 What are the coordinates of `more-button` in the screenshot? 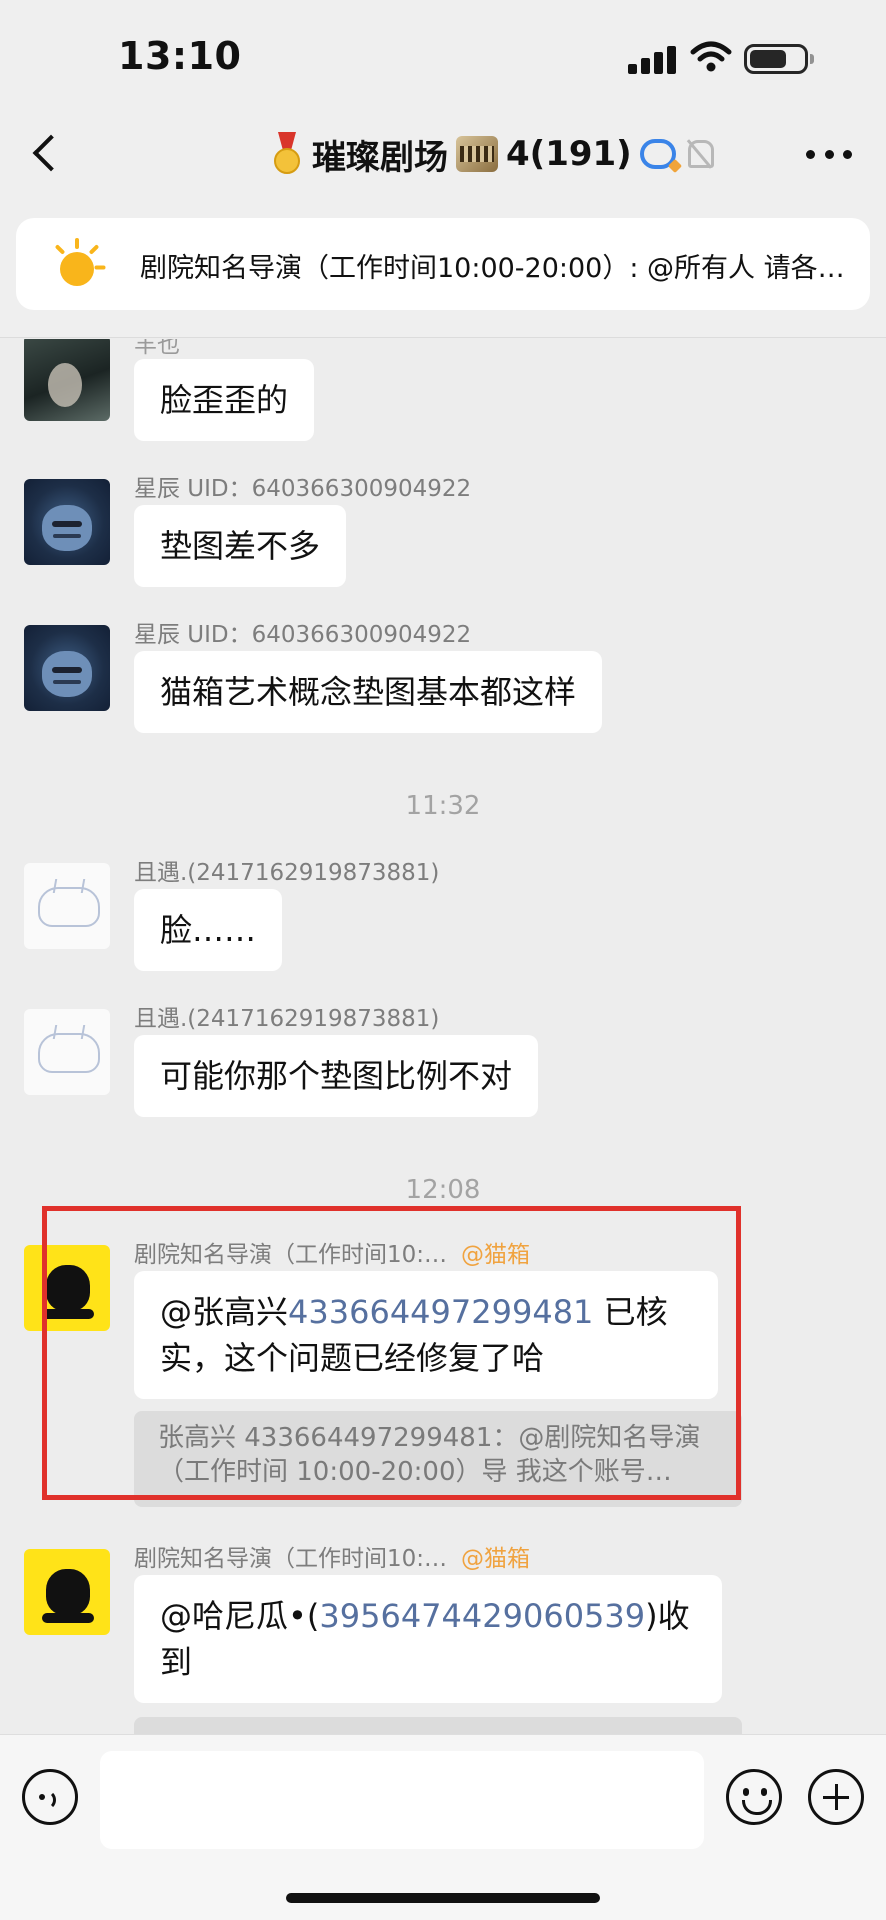 It's located at (829, 156).